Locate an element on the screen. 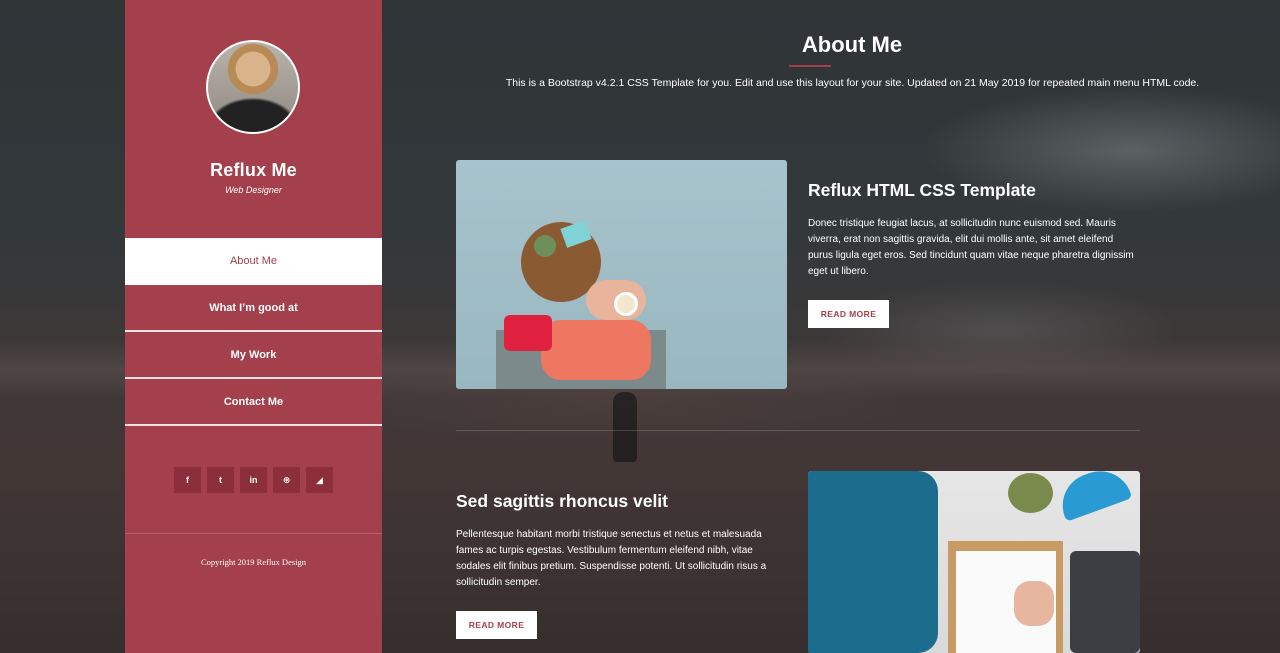 The height and width of the screenshot is (653, 1280). card-title: Reflux HTML CSS Template is located at coordinates (922, 190).